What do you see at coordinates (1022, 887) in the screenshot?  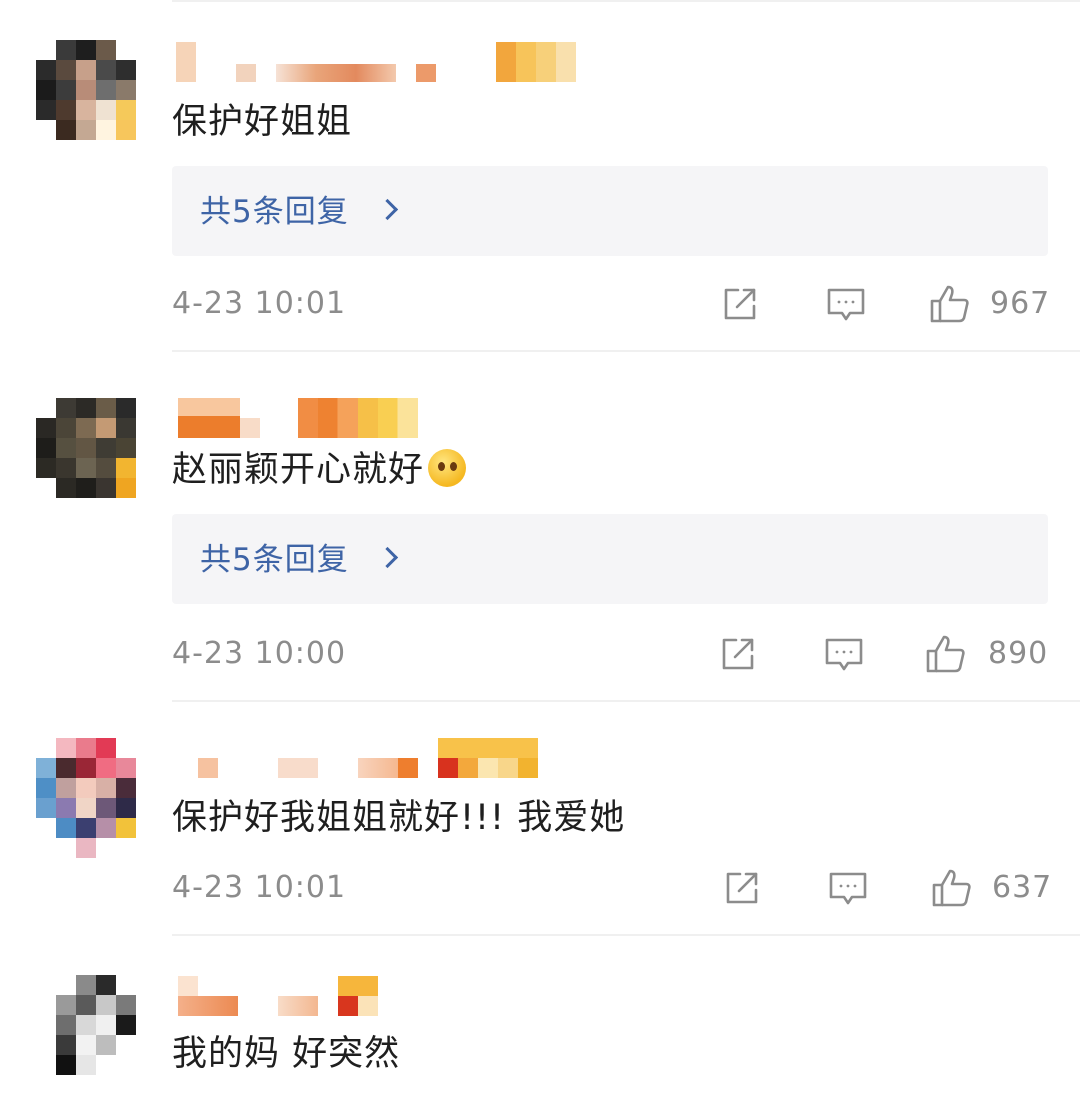 I see `comment-3-like-count: 637` at bounding box center [1022, 887].